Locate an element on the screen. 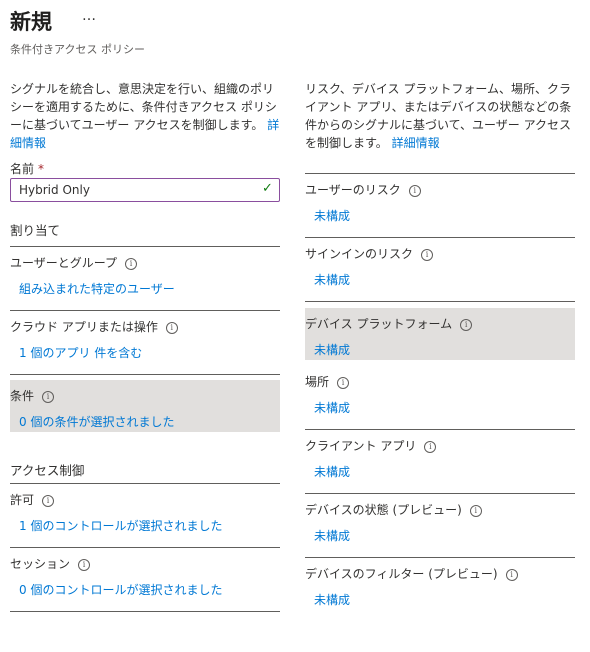 The image size is (590, 652). name-label-text: 名前 is located at coordinates (22, 169).